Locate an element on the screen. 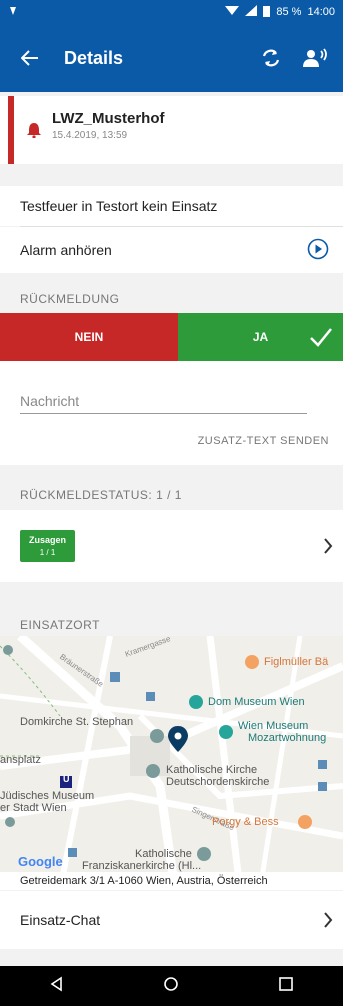  feedback-status-row: Zusagen 1 / 1 is located at coordinates (171, 546).